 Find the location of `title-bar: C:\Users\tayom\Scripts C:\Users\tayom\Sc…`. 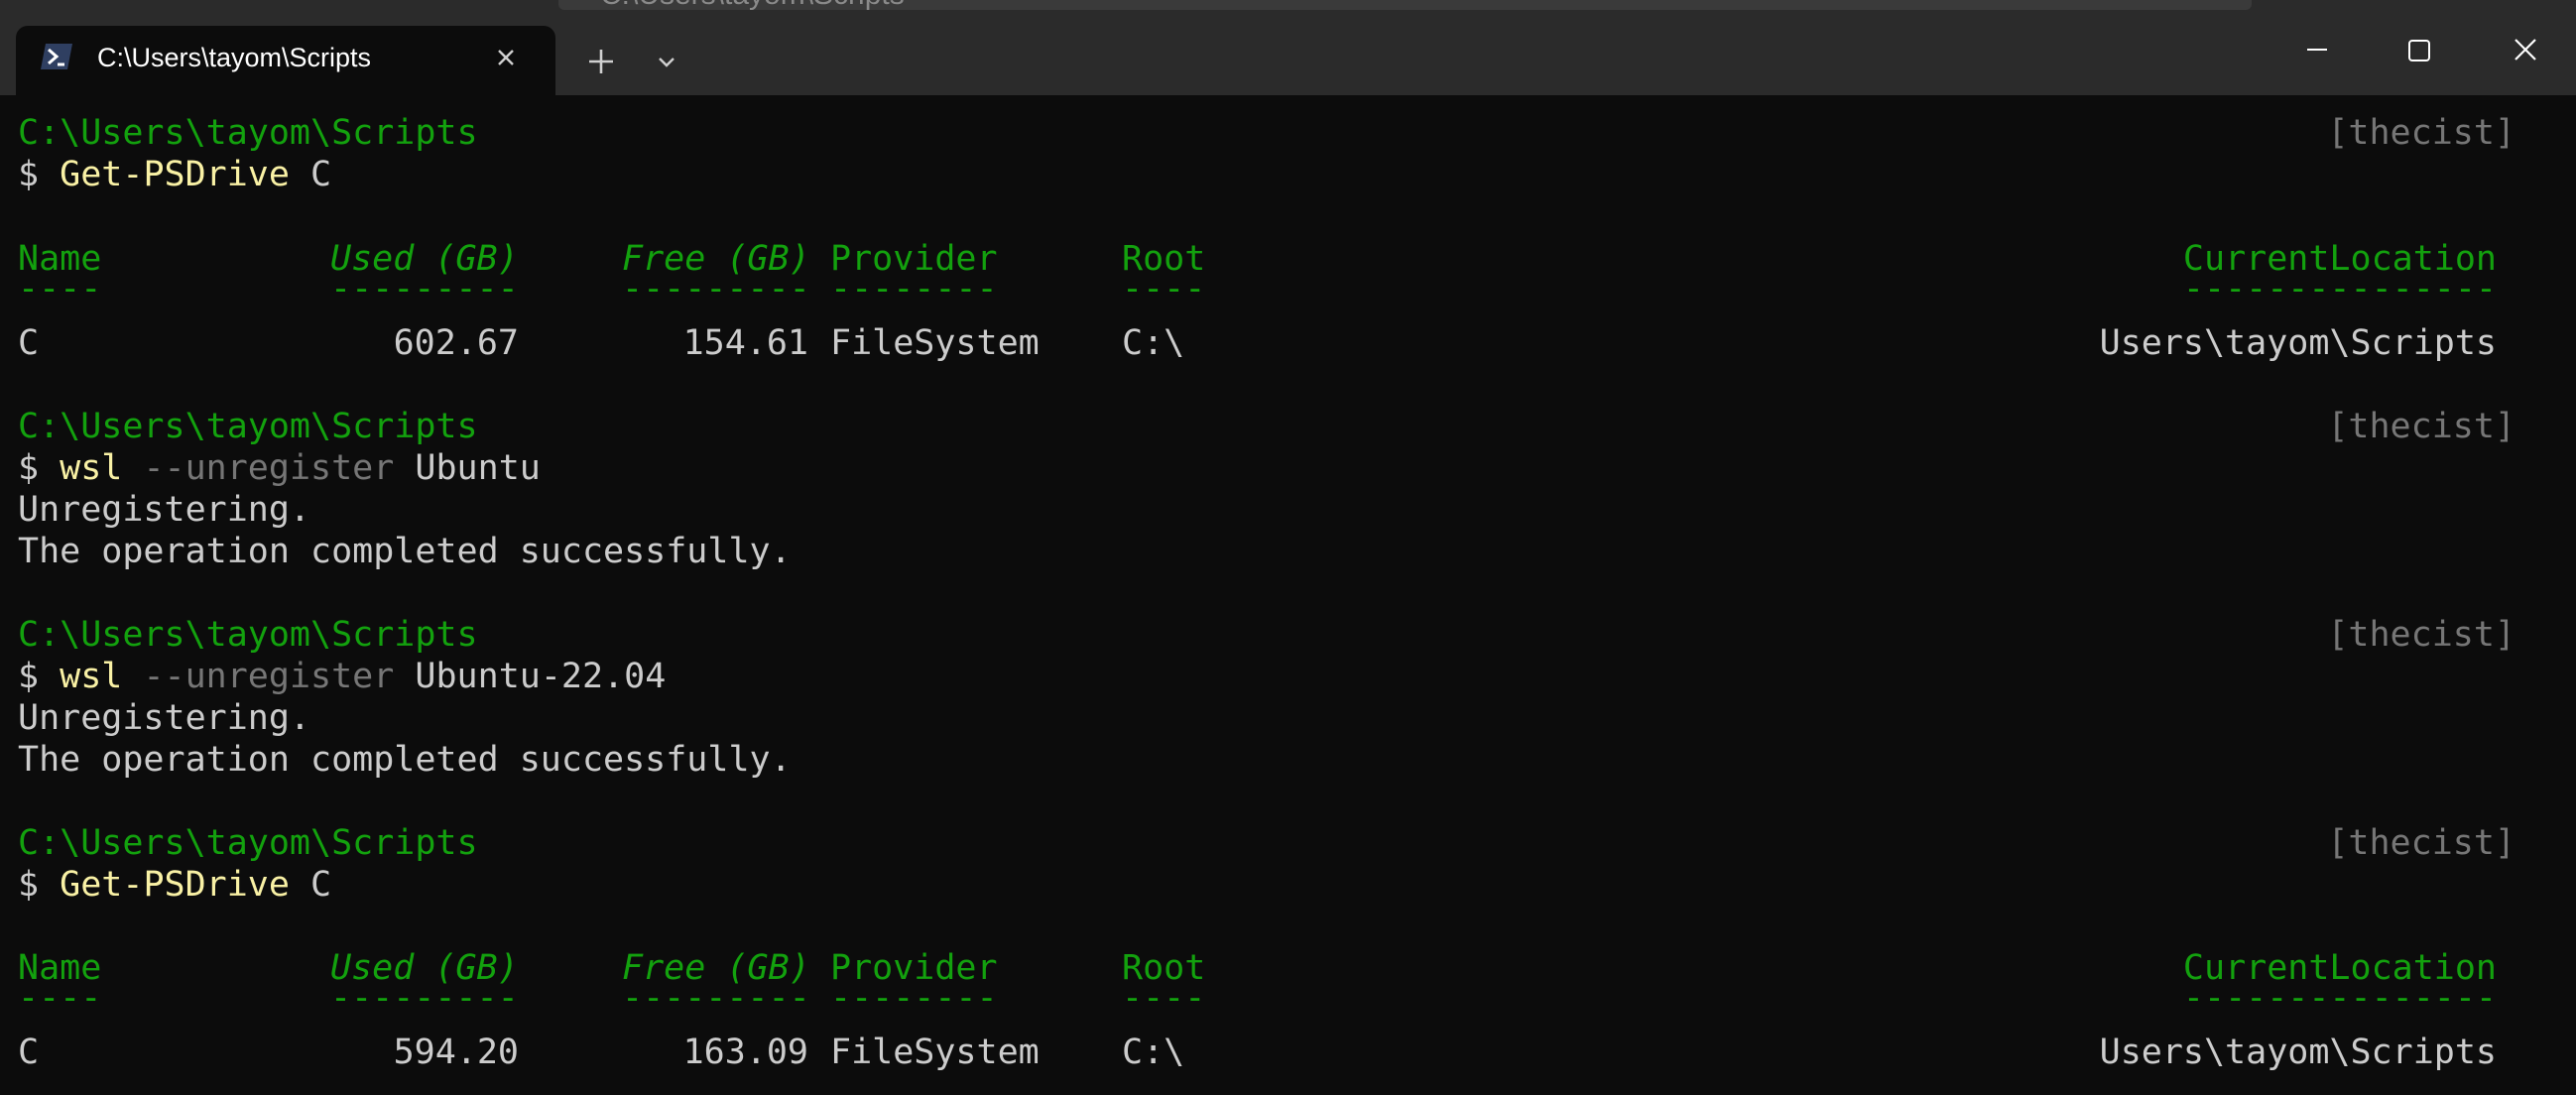

title-bar: C:\Users\tayom\Scripts C:\Users\tayom\Sc… is located at coordinates (1288, 48).